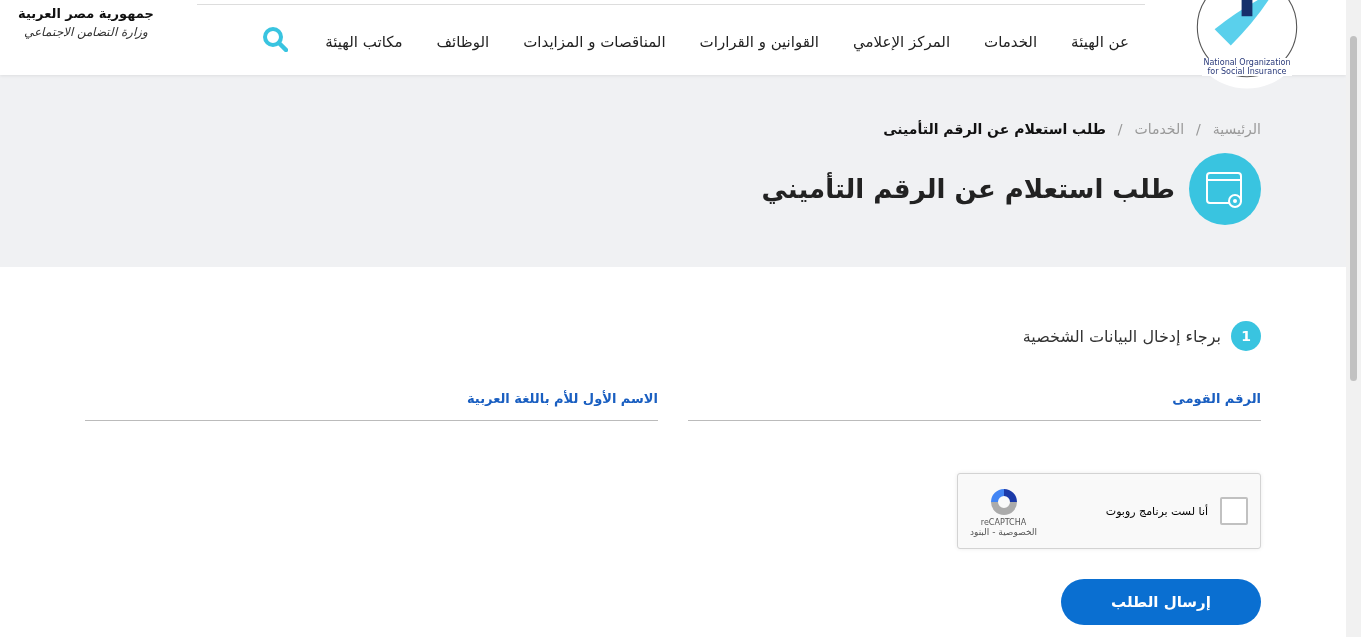 This screenshot has height=637, width=1361. What do you see at coordinates (974, 404) in the screenshot?
I see `input-field: الرقم القومى` at bounding box center [974, 404].